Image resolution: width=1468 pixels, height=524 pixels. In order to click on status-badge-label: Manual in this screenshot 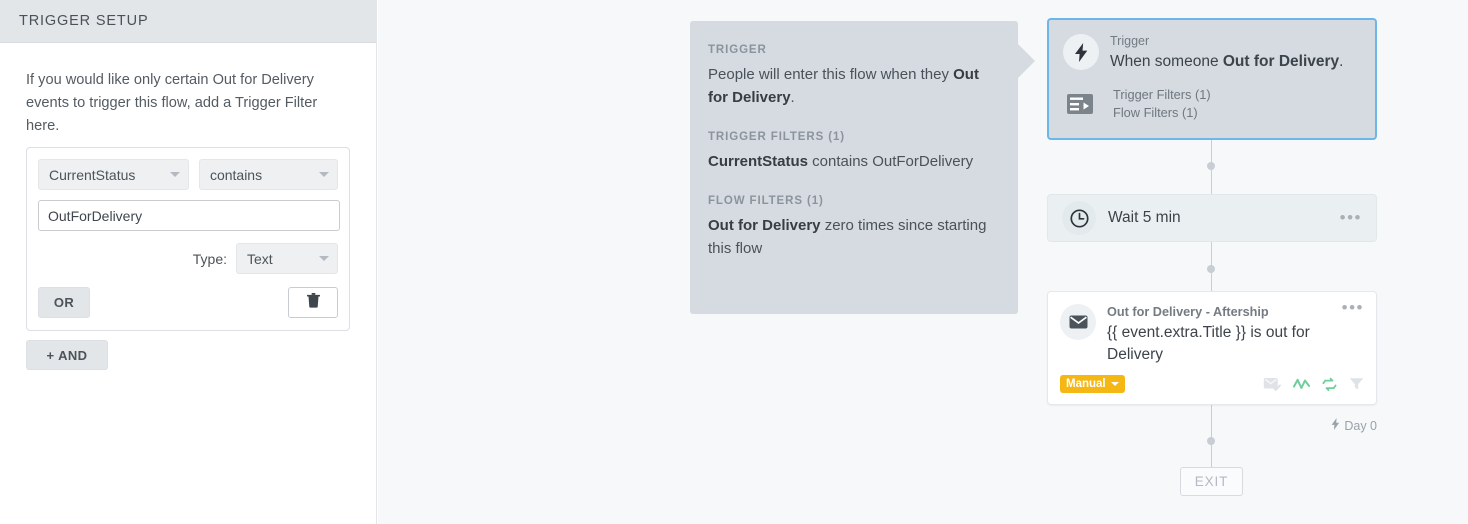, I will do `click(1086, 384)`.